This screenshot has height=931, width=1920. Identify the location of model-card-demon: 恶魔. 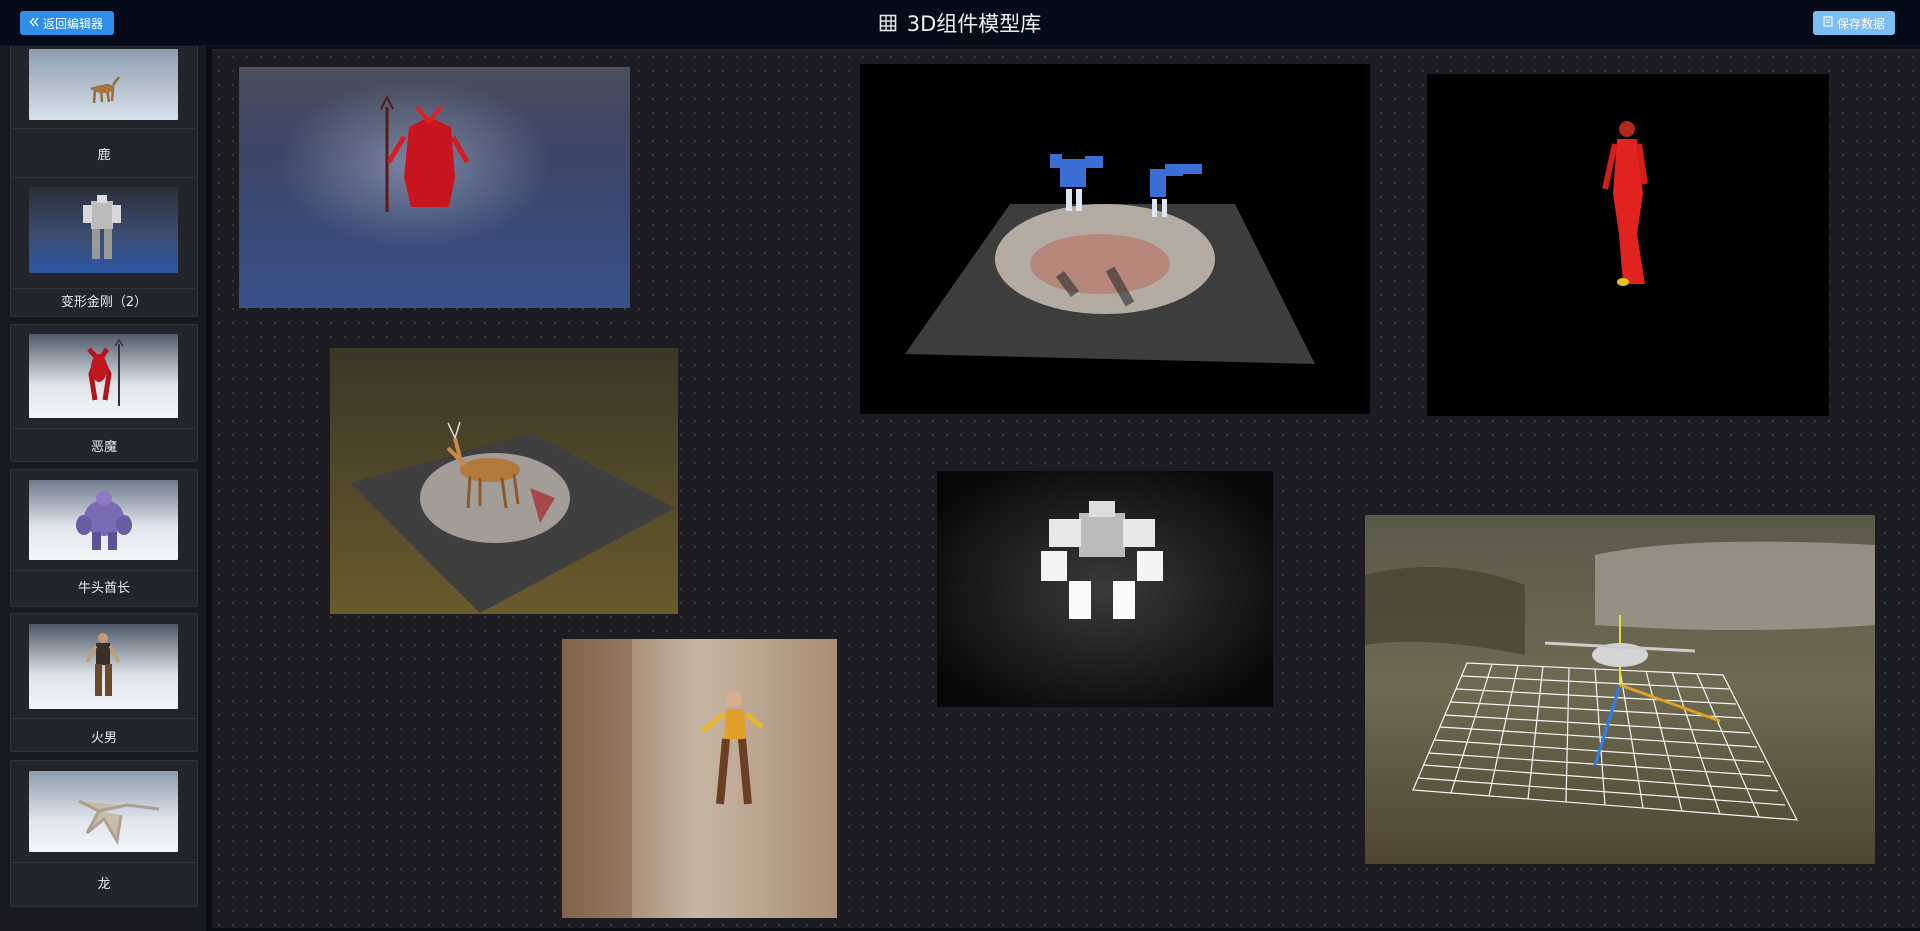
(104, 393).